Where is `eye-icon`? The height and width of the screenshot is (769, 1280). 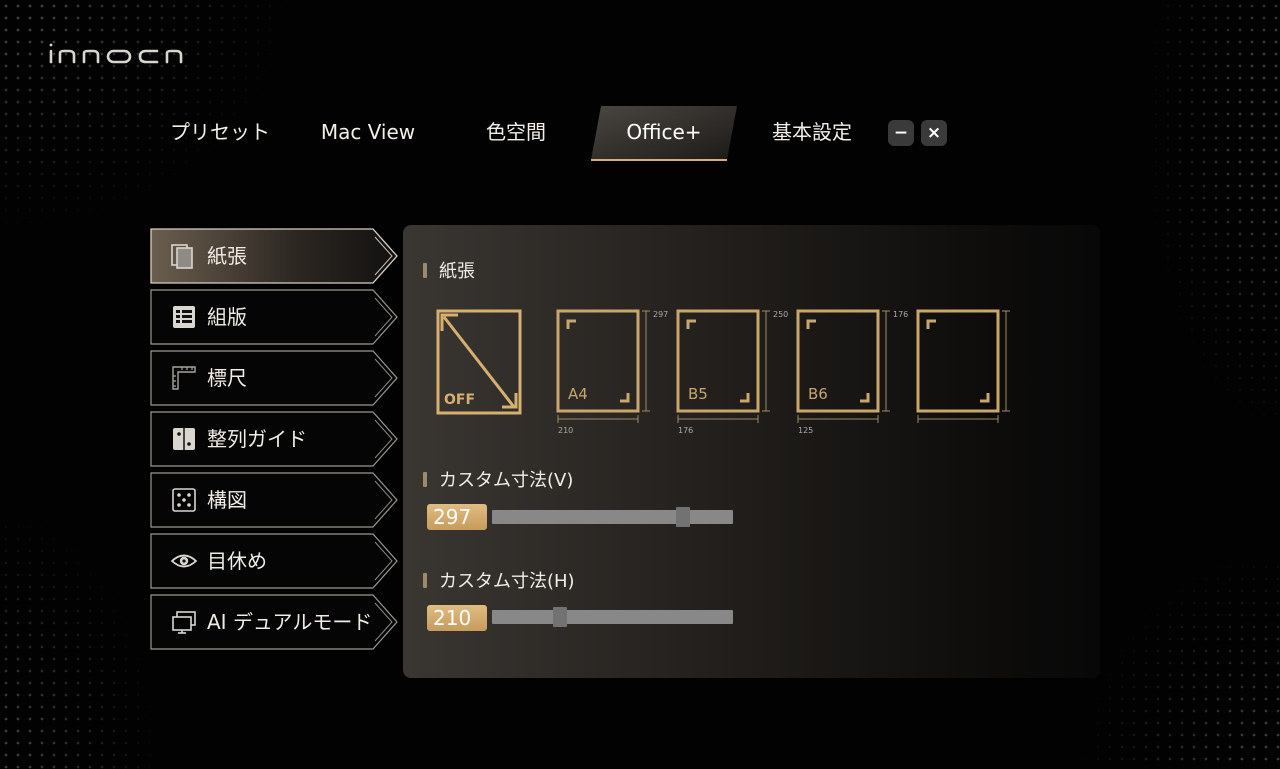
eye-icon is located at coordinates (184, 561).